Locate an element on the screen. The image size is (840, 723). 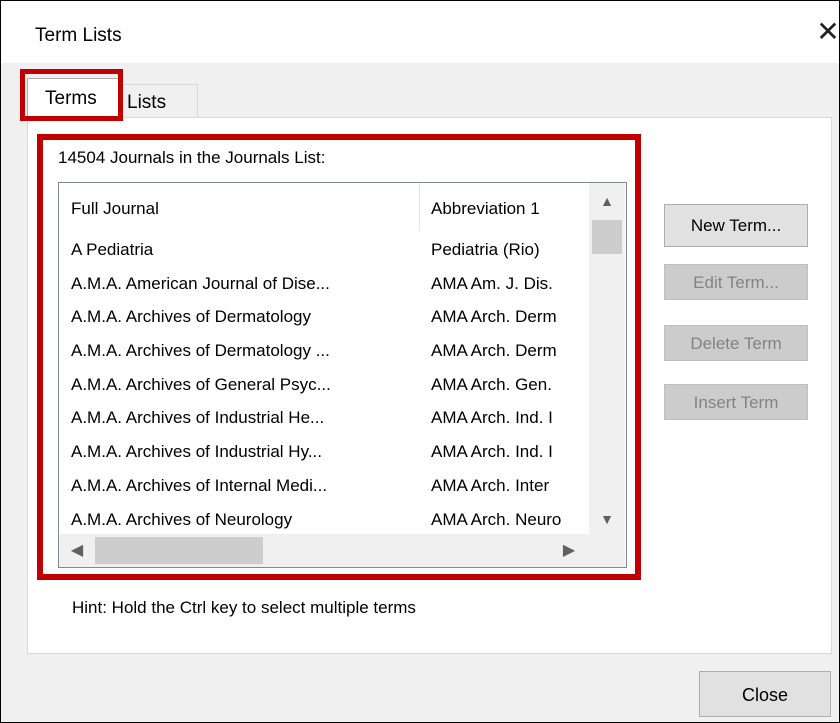
close-icon: ✕ is located at coordinates (826, 32).